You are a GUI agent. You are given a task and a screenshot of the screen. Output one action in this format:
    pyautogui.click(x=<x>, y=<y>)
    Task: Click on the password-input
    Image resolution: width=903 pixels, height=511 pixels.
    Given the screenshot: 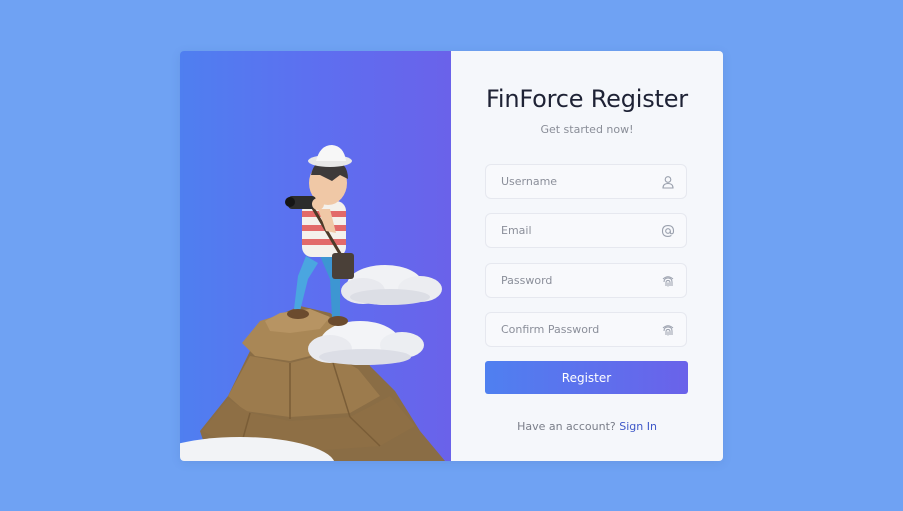 What is the action you would take?
    pyautogui.click(x=586, y=280)
    